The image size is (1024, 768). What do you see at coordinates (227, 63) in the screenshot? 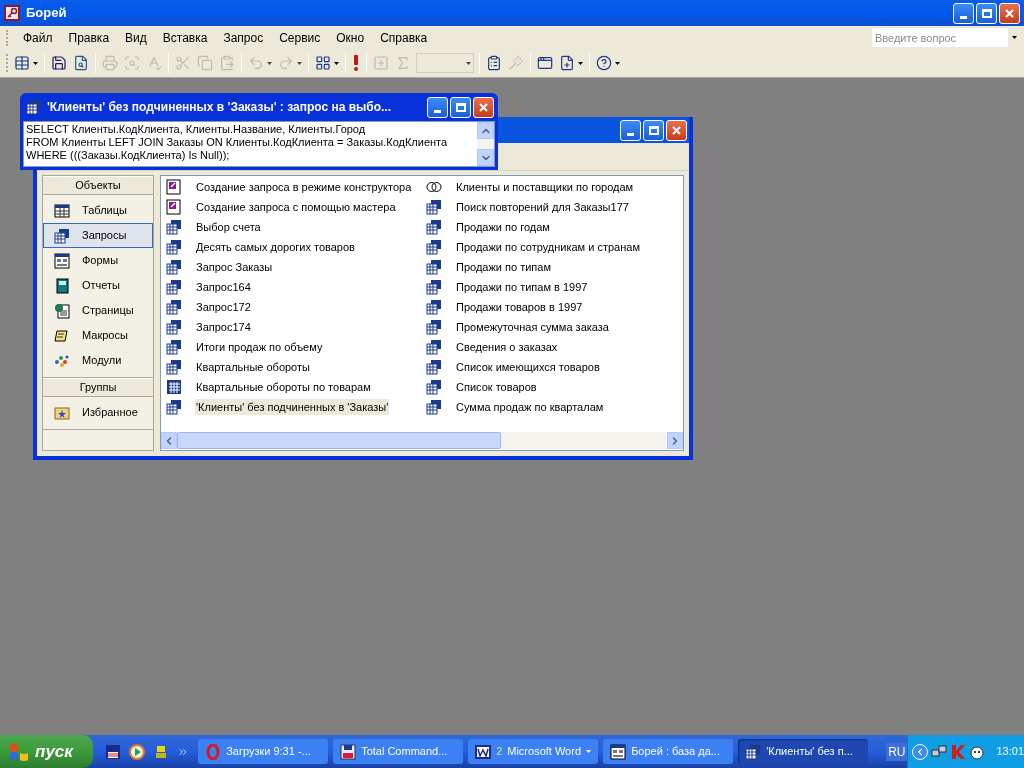
I see `clipboard-icon` at bounding box center [227, 63].